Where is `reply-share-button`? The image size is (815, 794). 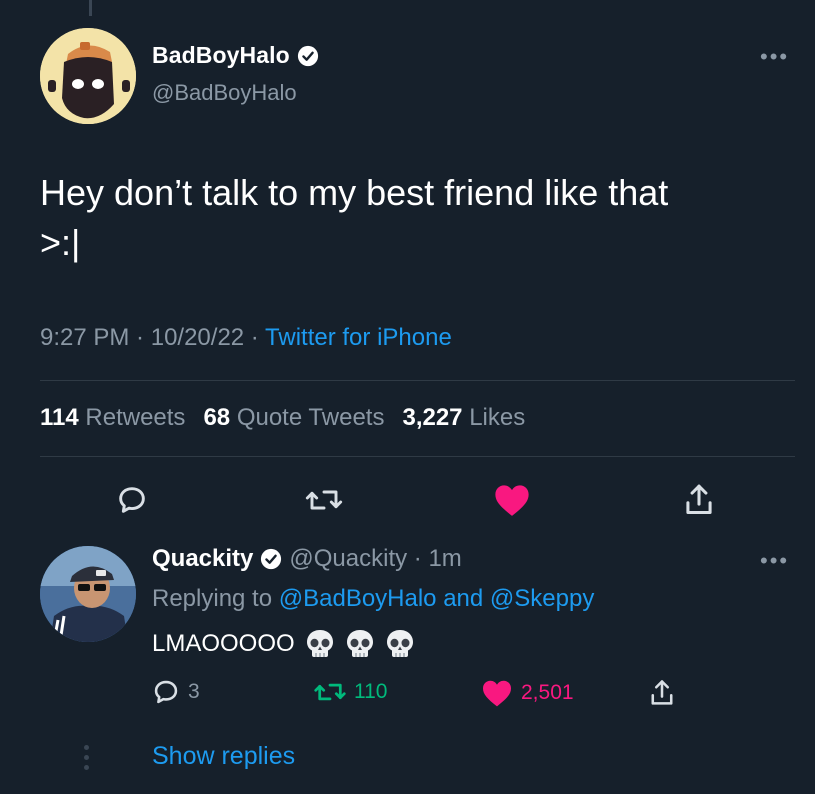
reply-share-button is located at coordinates (662, 693).